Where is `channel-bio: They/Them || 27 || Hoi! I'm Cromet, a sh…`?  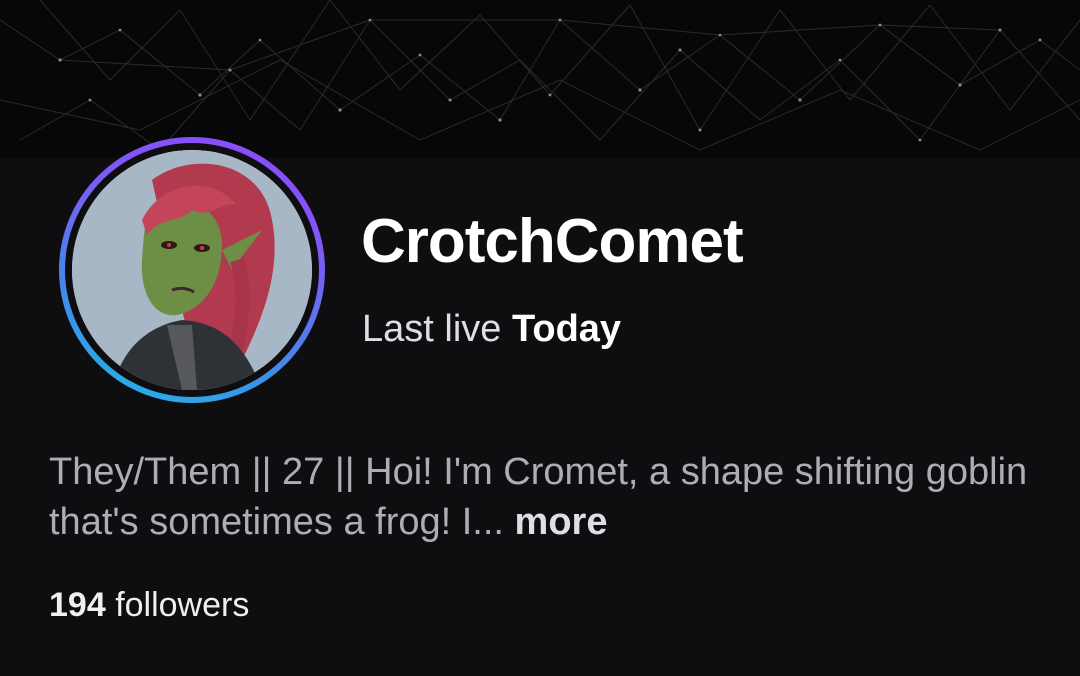 channel-bio: They/Them || 27 || Hoi! I'm Cromet, a sh… is located at coordinates (544, 497).